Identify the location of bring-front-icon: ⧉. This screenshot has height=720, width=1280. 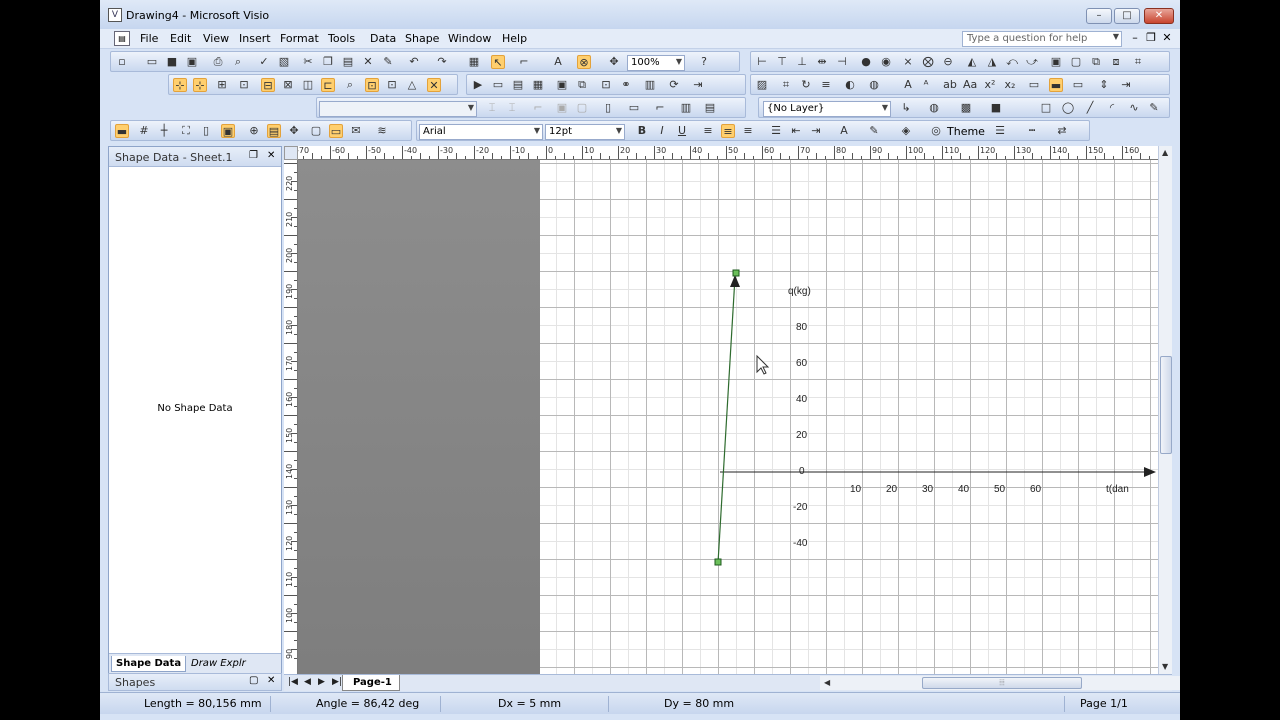
(1096, 62).